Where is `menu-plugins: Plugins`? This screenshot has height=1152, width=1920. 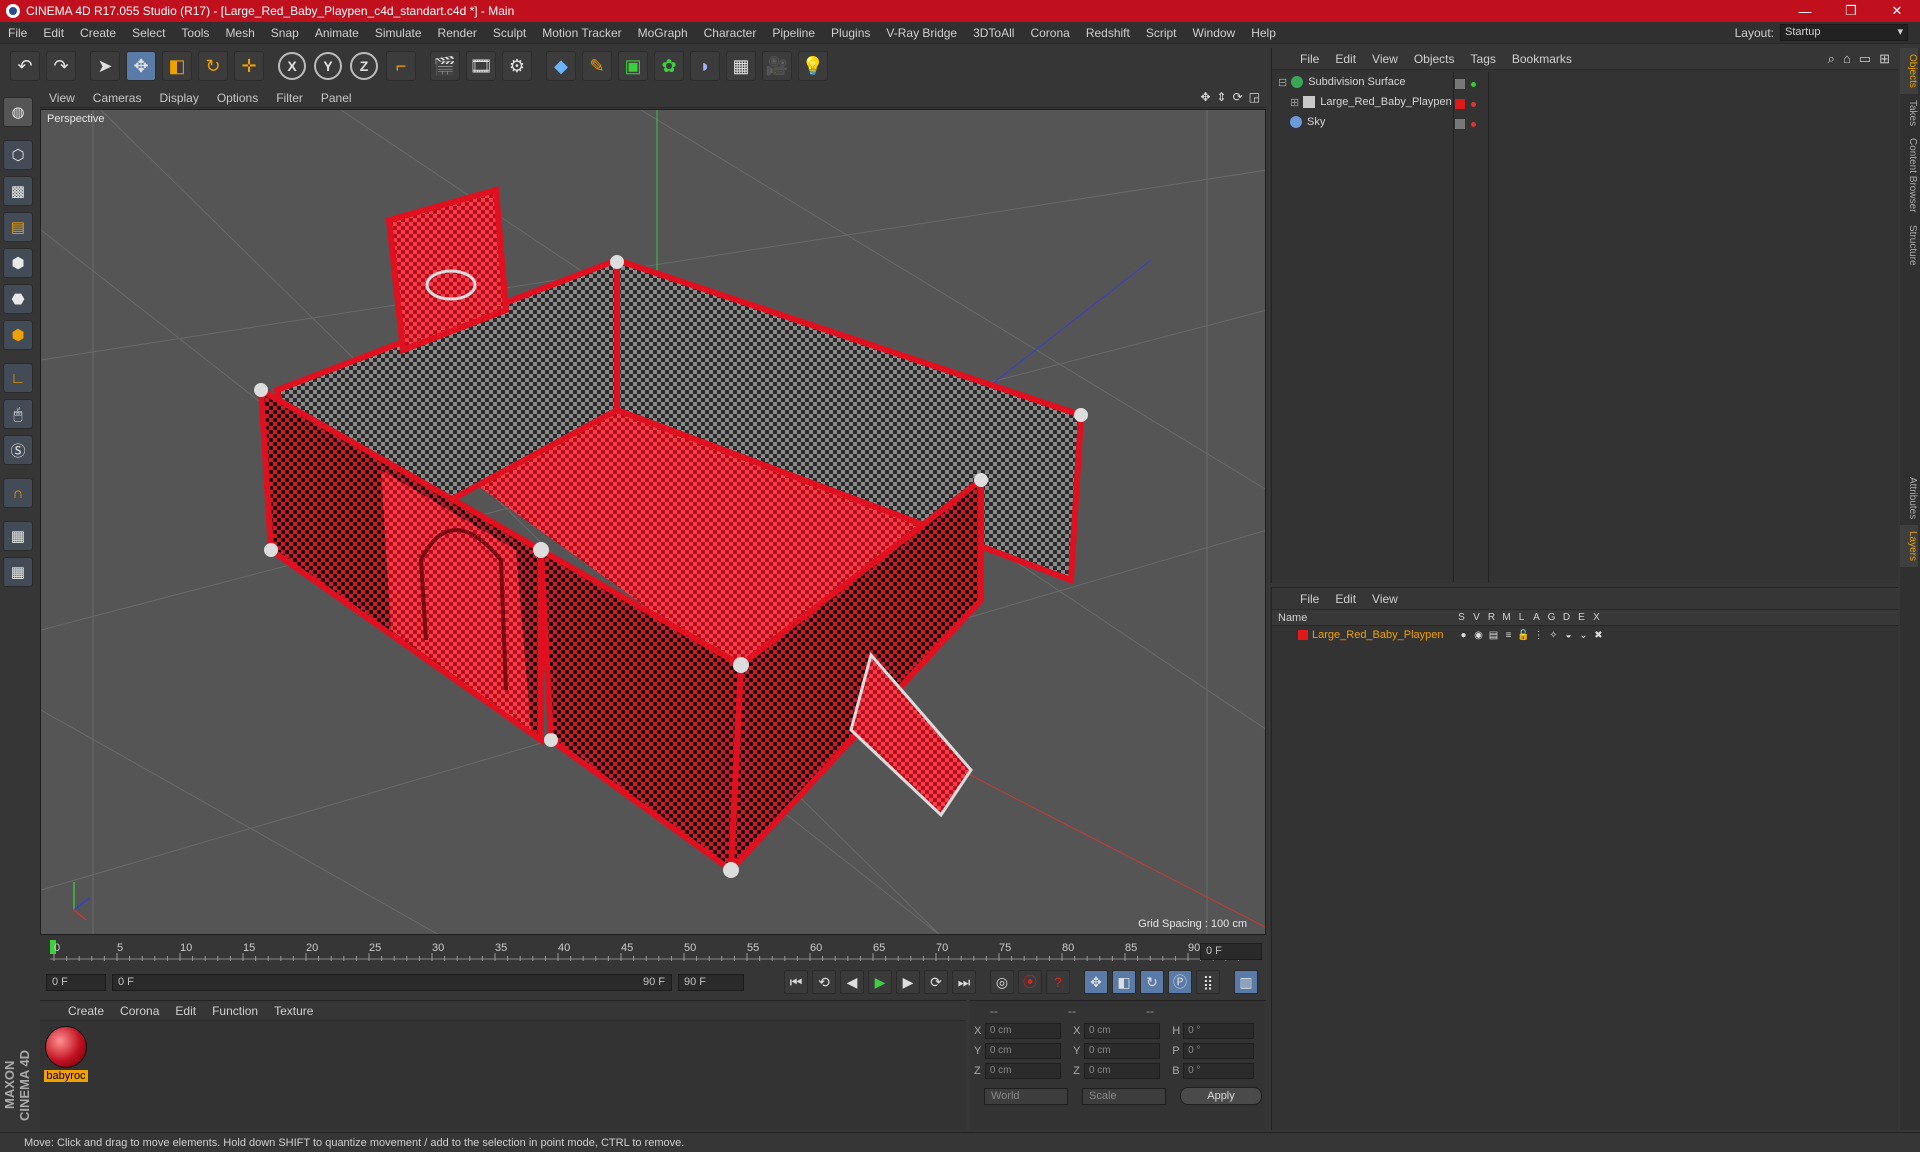
menu-plugins: Plugins is located at coordinates (850, 33).